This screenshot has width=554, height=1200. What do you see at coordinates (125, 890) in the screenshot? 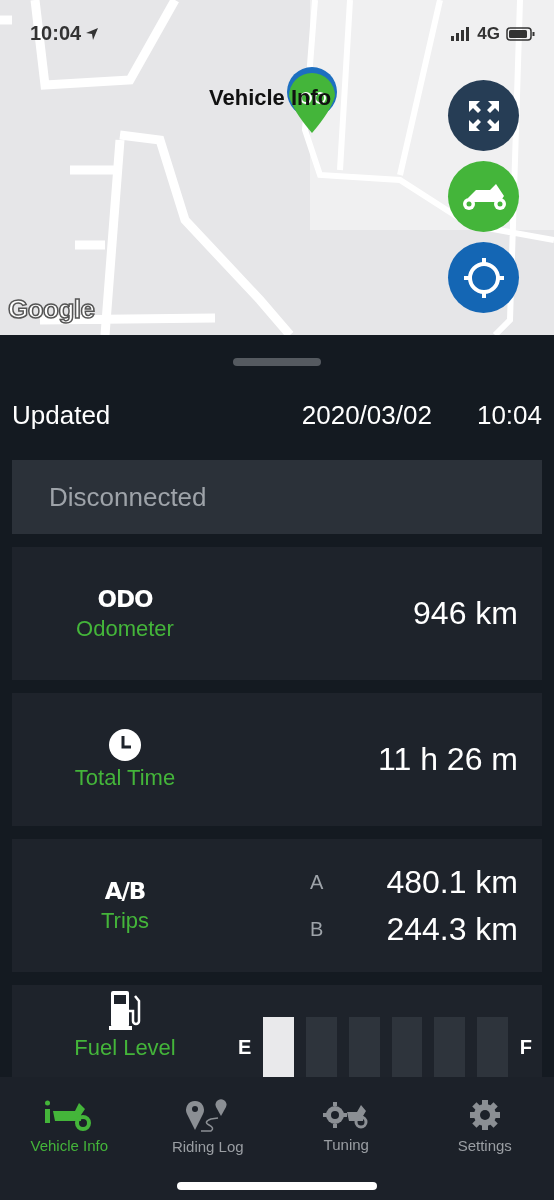
I see `trips-label: A/B` at bounding box center [125, 890].